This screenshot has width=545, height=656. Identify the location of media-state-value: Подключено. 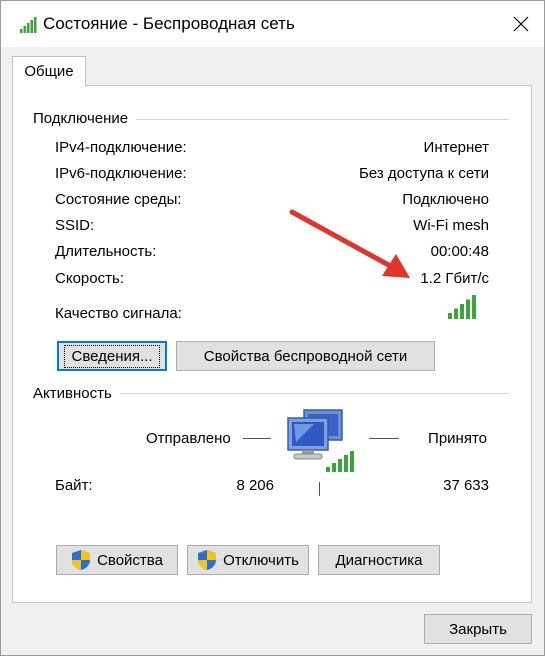
(445, 199).